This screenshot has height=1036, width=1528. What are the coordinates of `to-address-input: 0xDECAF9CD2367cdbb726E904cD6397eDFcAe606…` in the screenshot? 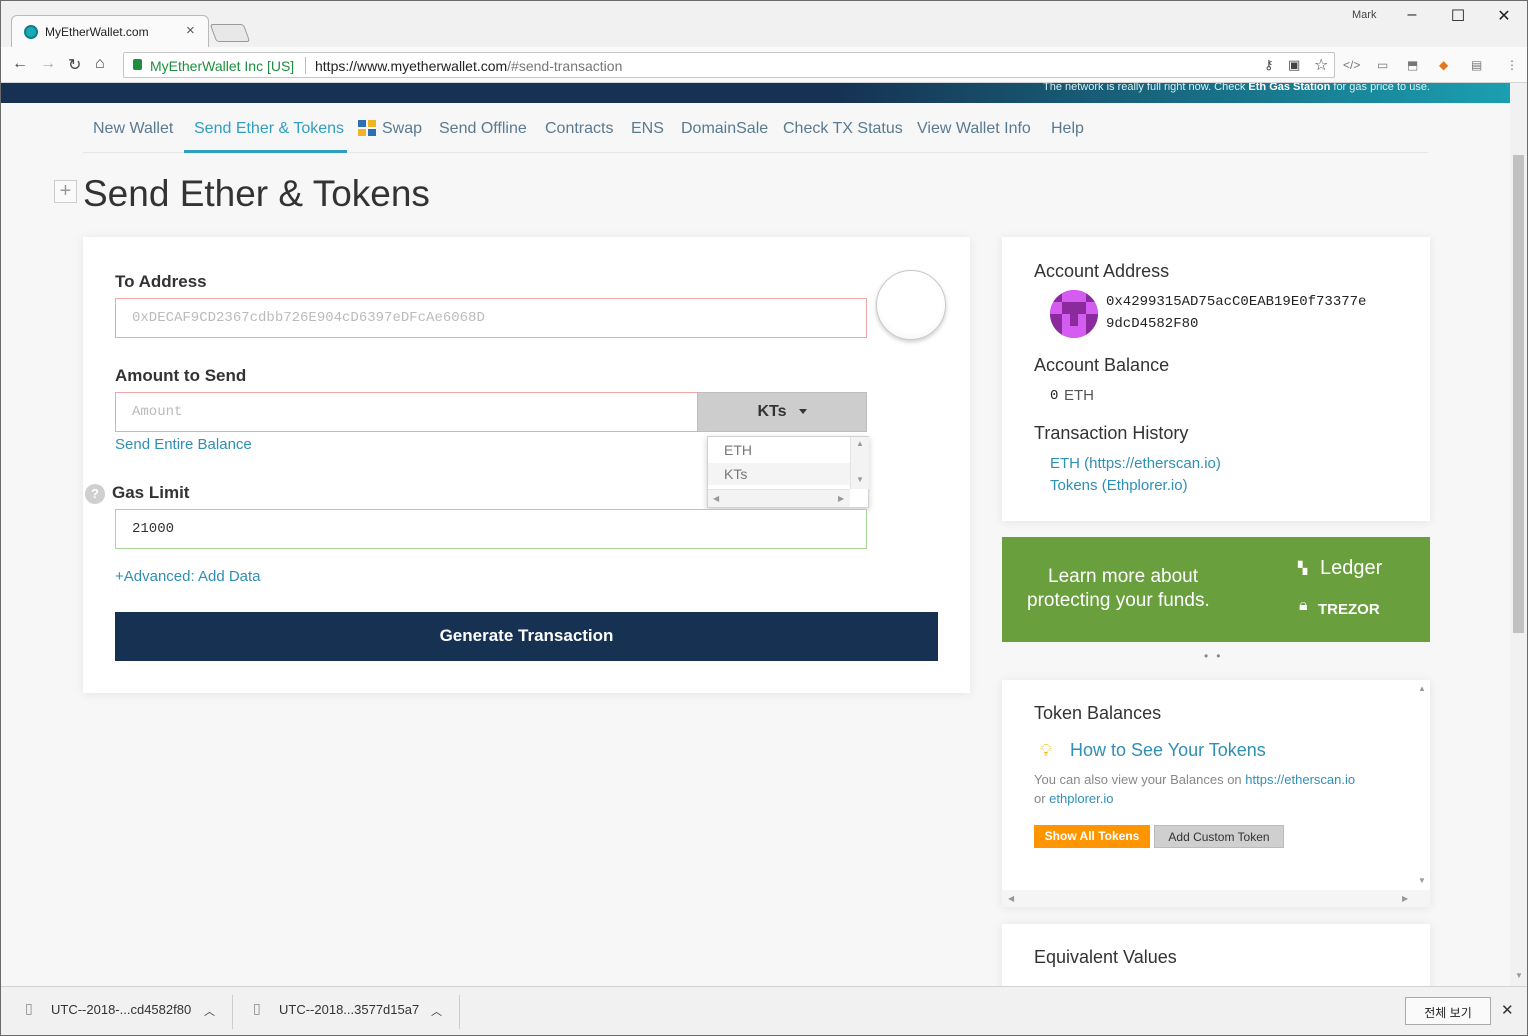 It's located at (491, 318).